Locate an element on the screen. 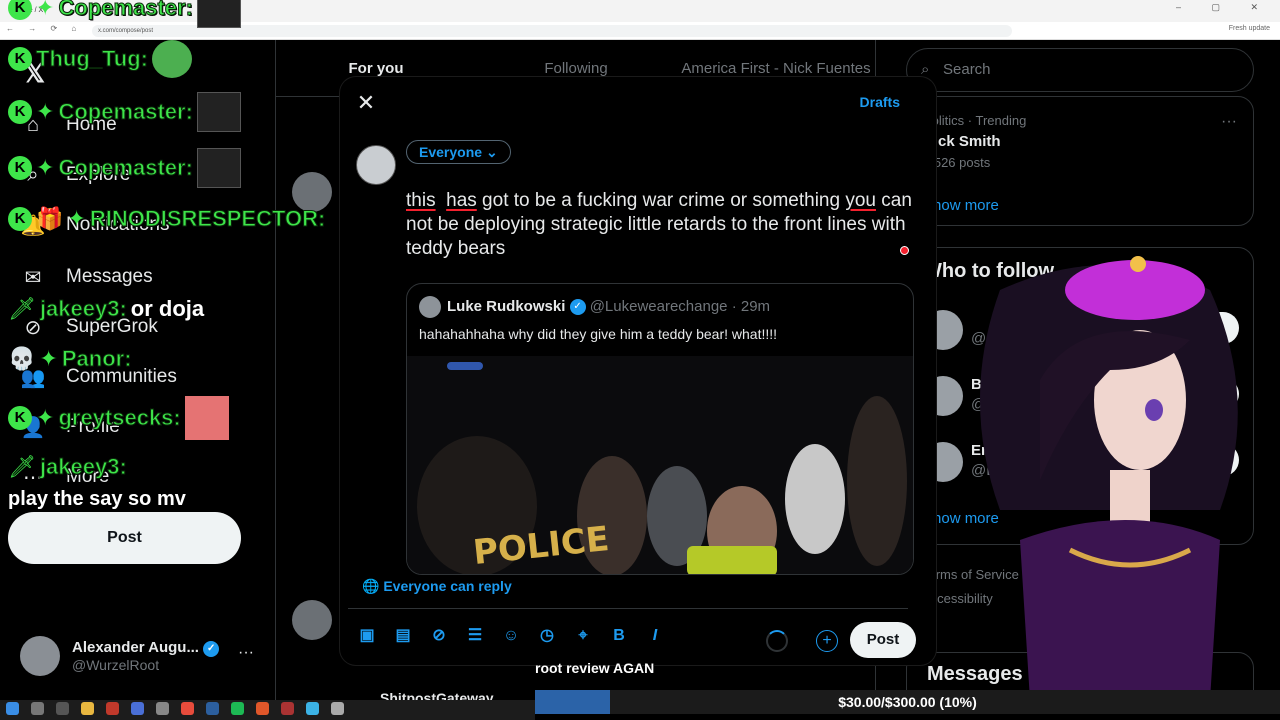  nav-label: SuperGrok is located at coordinates (112, 326).